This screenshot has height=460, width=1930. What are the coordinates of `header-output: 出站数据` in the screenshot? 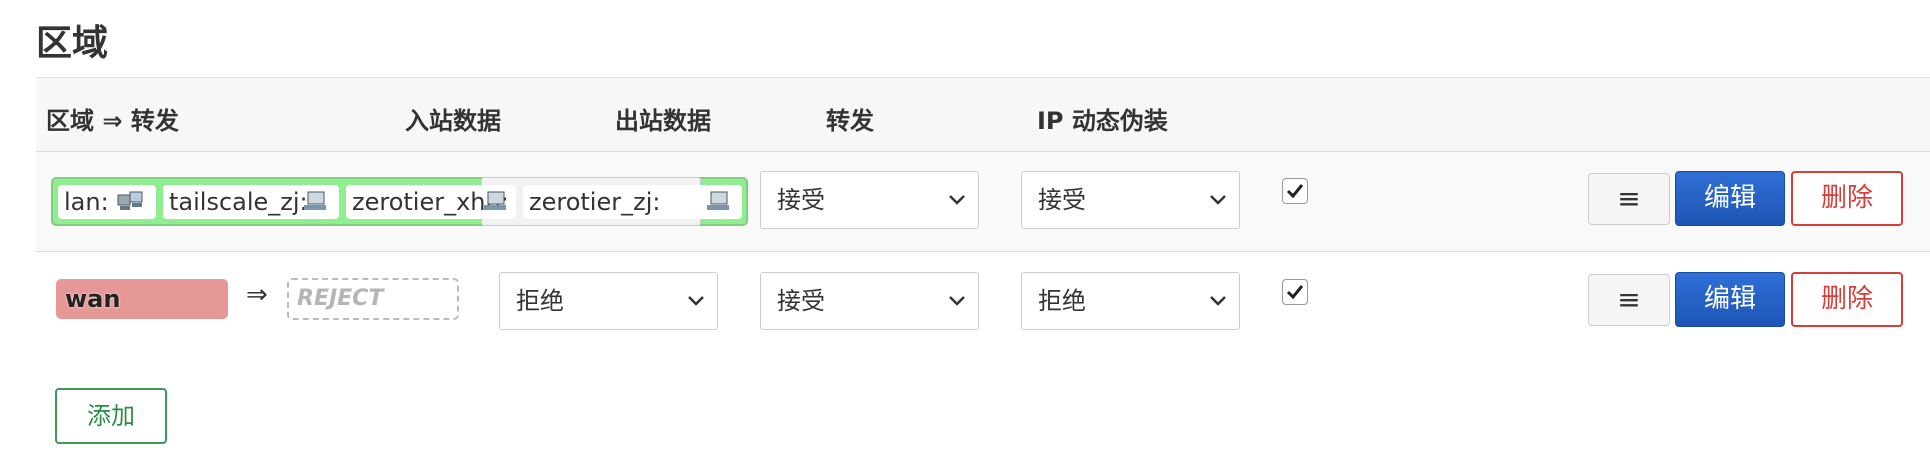 It's located at (663, 121).